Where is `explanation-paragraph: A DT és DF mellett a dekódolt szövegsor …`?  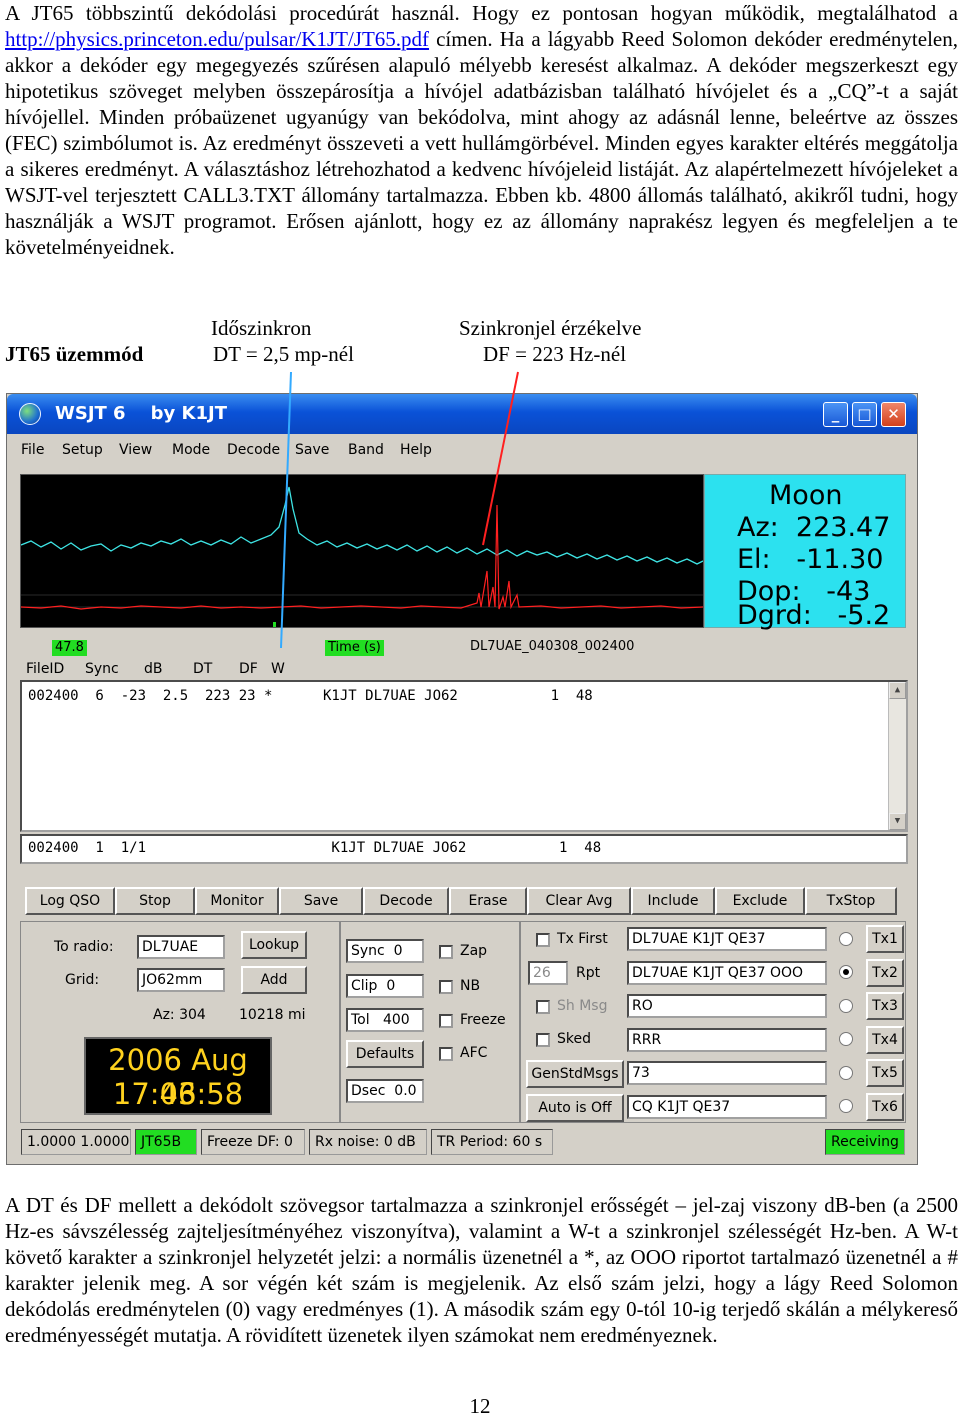 explanation-paragraph: A DT és DF mellett a dekódolt szövegsor … is located at coordinates (481, 1270).